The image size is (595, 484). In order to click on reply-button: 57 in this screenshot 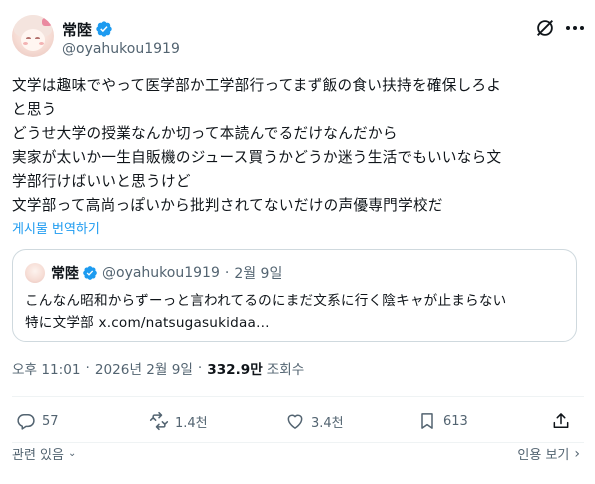, I will do `click(37, 421)`.